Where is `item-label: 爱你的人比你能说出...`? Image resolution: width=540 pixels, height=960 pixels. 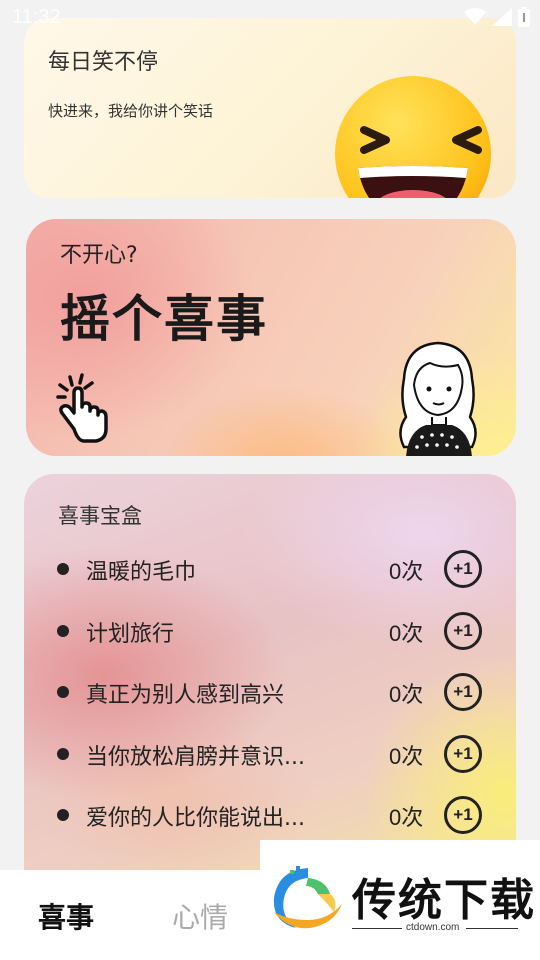
item-label: 爱你的人比你能说出... is located at coordinates (195, 818).